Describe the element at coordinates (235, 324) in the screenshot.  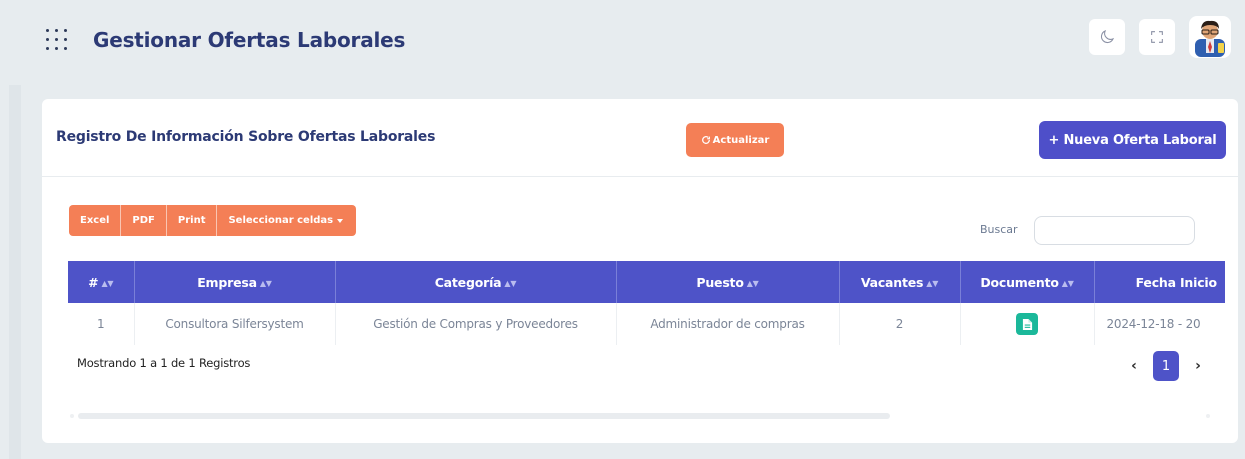
I see `cell-empresa: Consultora Silfersystem` at that location.